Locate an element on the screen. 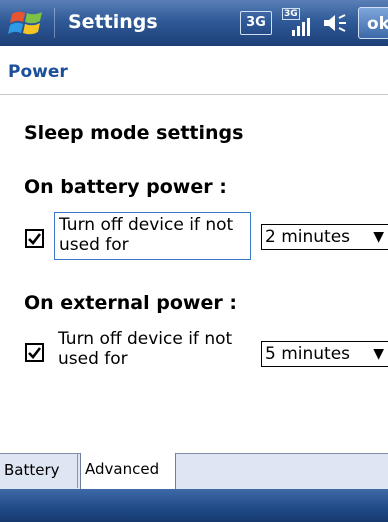 The height and width of the screenshot is (522, 388). battery-checkbox is located at coordinates (34, 238).